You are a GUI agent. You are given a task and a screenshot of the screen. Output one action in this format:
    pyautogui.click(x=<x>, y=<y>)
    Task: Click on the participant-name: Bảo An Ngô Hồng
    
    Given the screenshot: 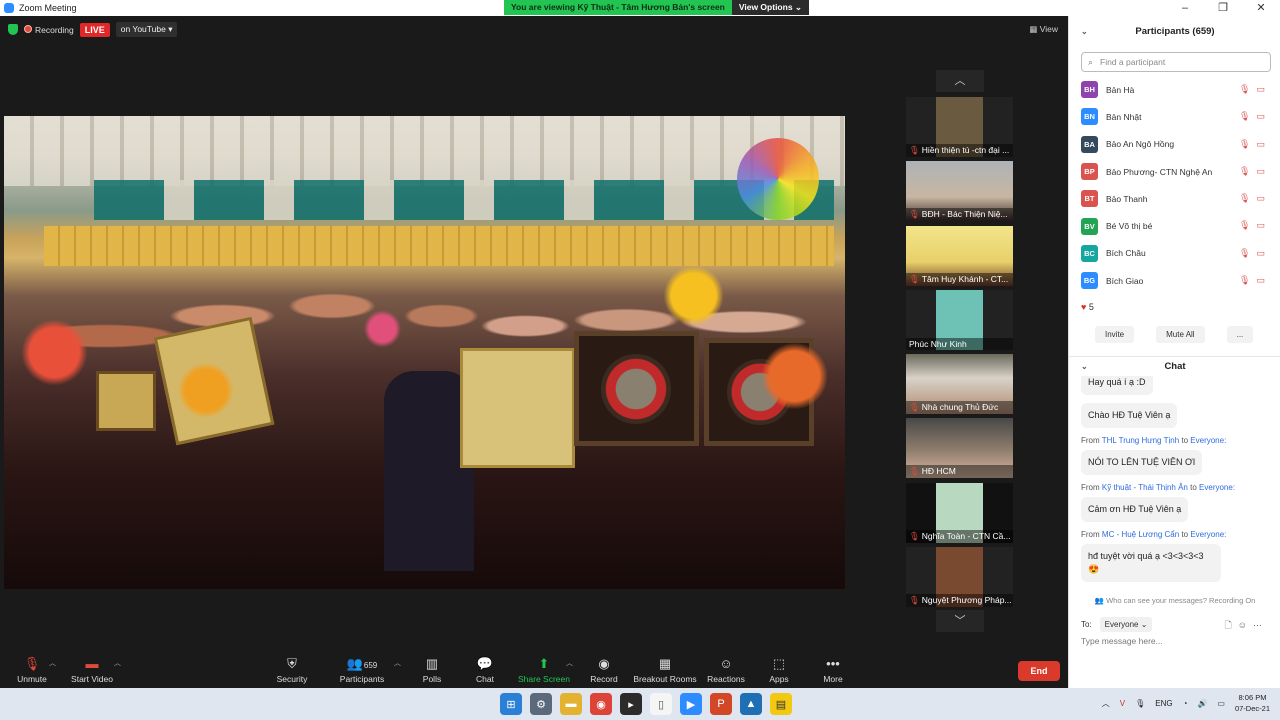 What is the action you would take?
    pyautogui.click(x=1140, y=144)
    